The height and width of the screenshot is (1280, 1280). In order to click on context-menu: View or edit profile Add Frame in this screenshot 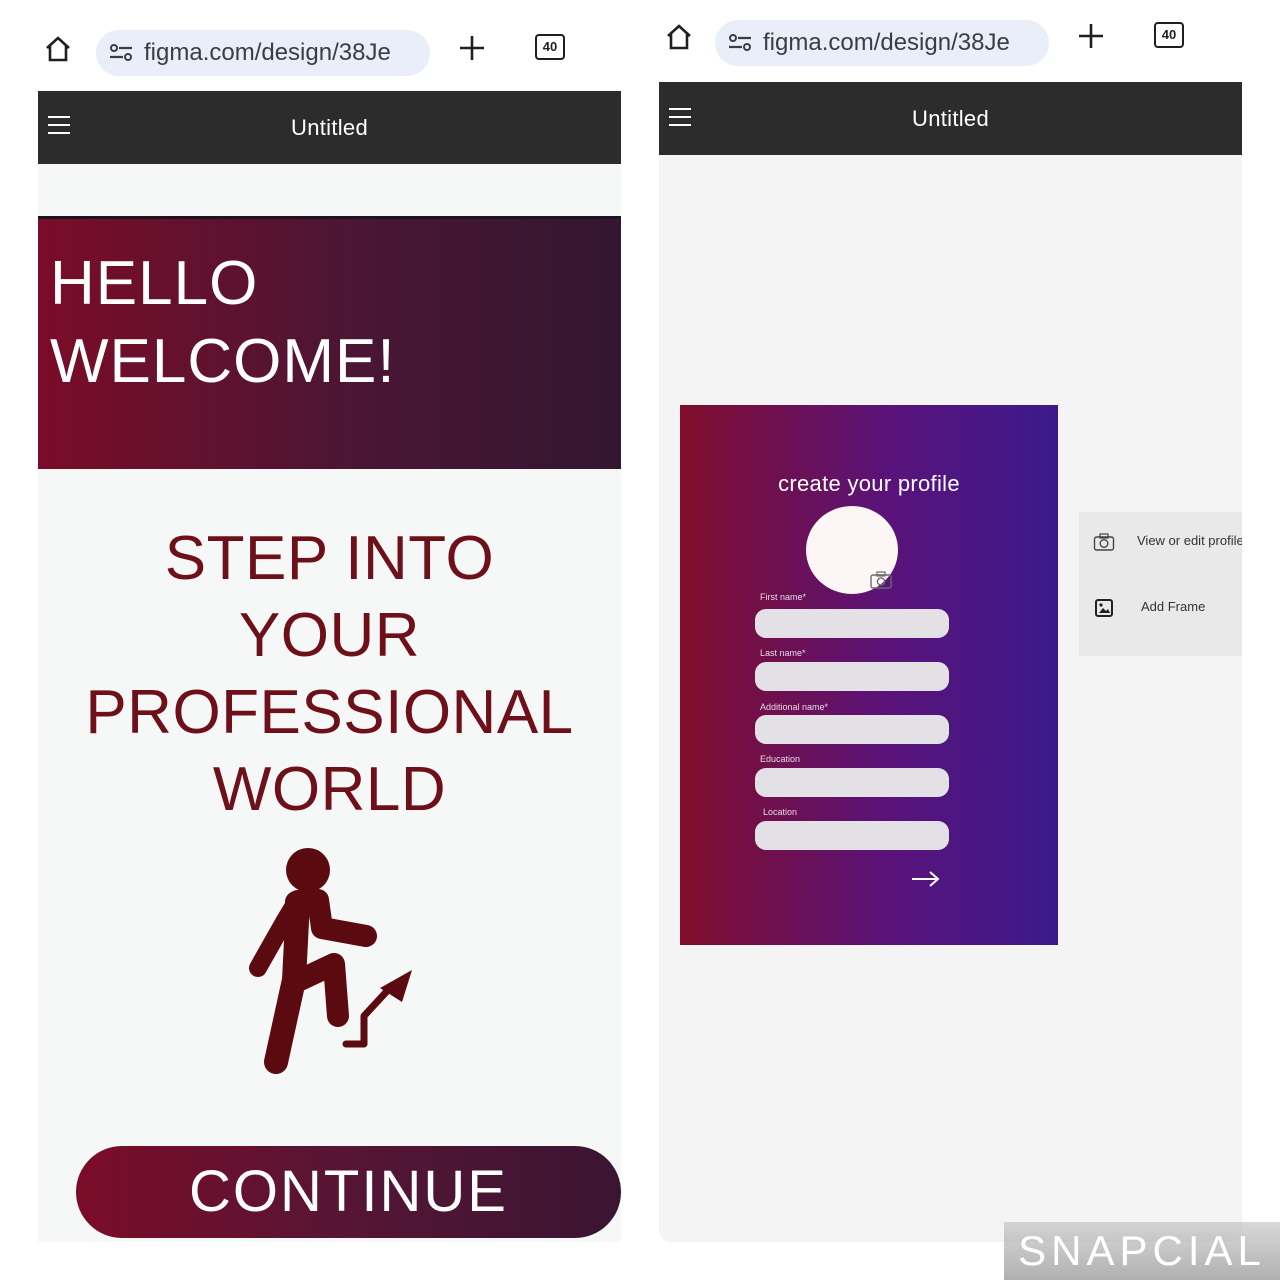, I will do `click(1160, 584)`.